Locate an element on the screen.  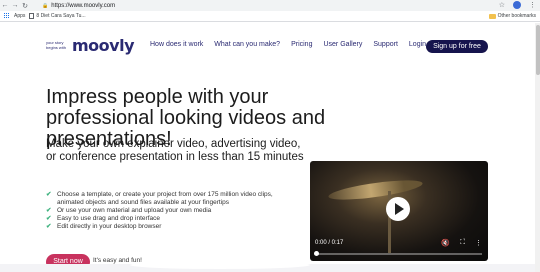
nav-how-it-works: How does it work is located at coordinates (176, 44).